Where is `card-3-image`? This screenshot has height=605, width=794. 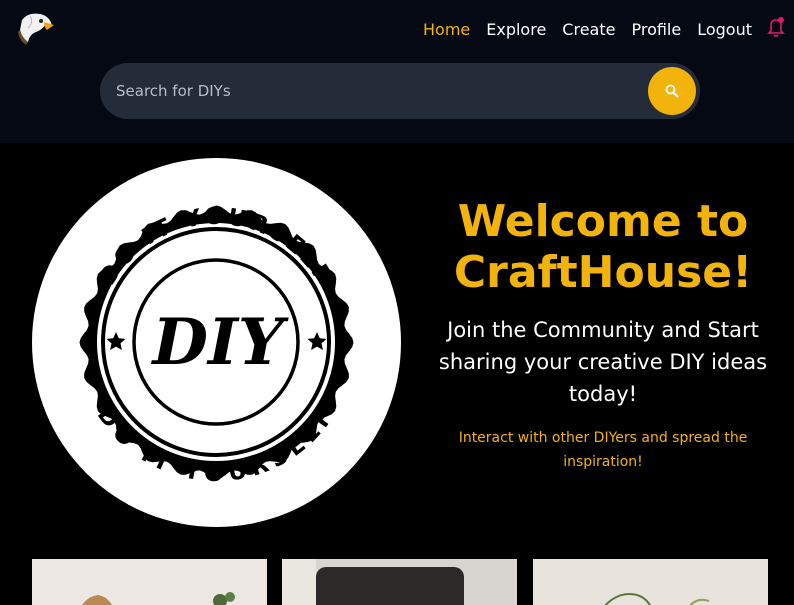 card-3-image is located at coordinates (650, 582).